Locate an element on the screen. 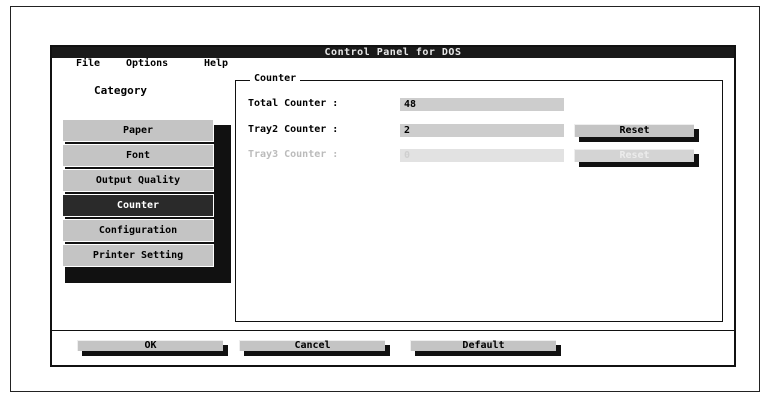 The width and height of the screenshot is (771, 400). sidebar-item-configuration: Configuration is located at coordinates (138, 230).